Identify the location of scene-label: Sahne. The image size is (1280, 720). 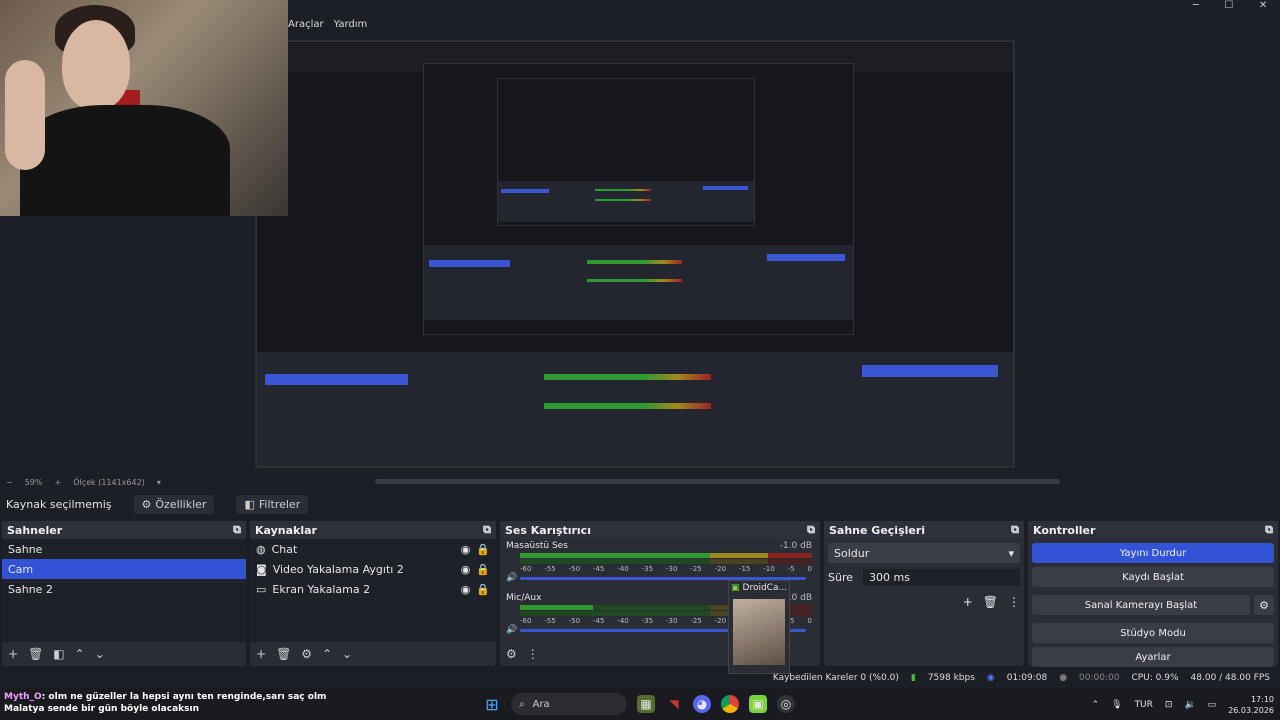
(25, 549).